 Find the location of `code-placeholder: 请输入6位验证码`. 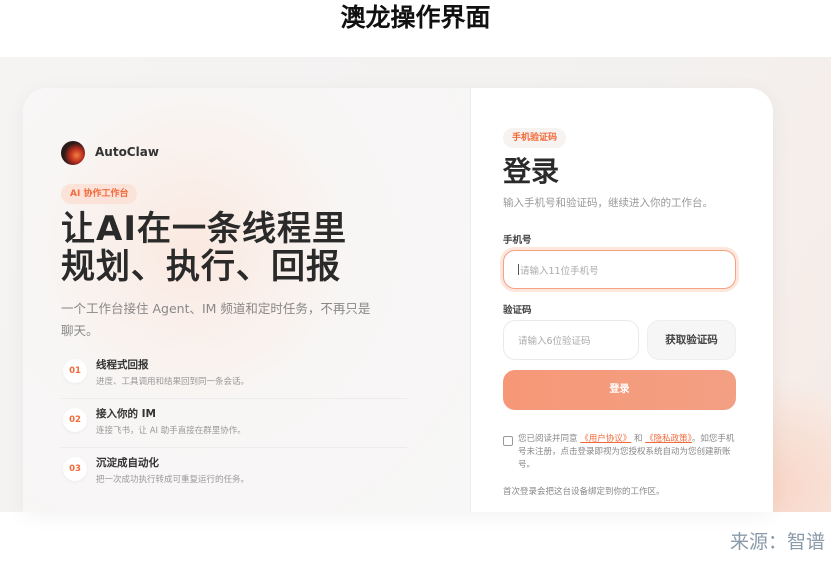

code-placeholder: 请输入6位验证码 is located at coordinates (554, 341).